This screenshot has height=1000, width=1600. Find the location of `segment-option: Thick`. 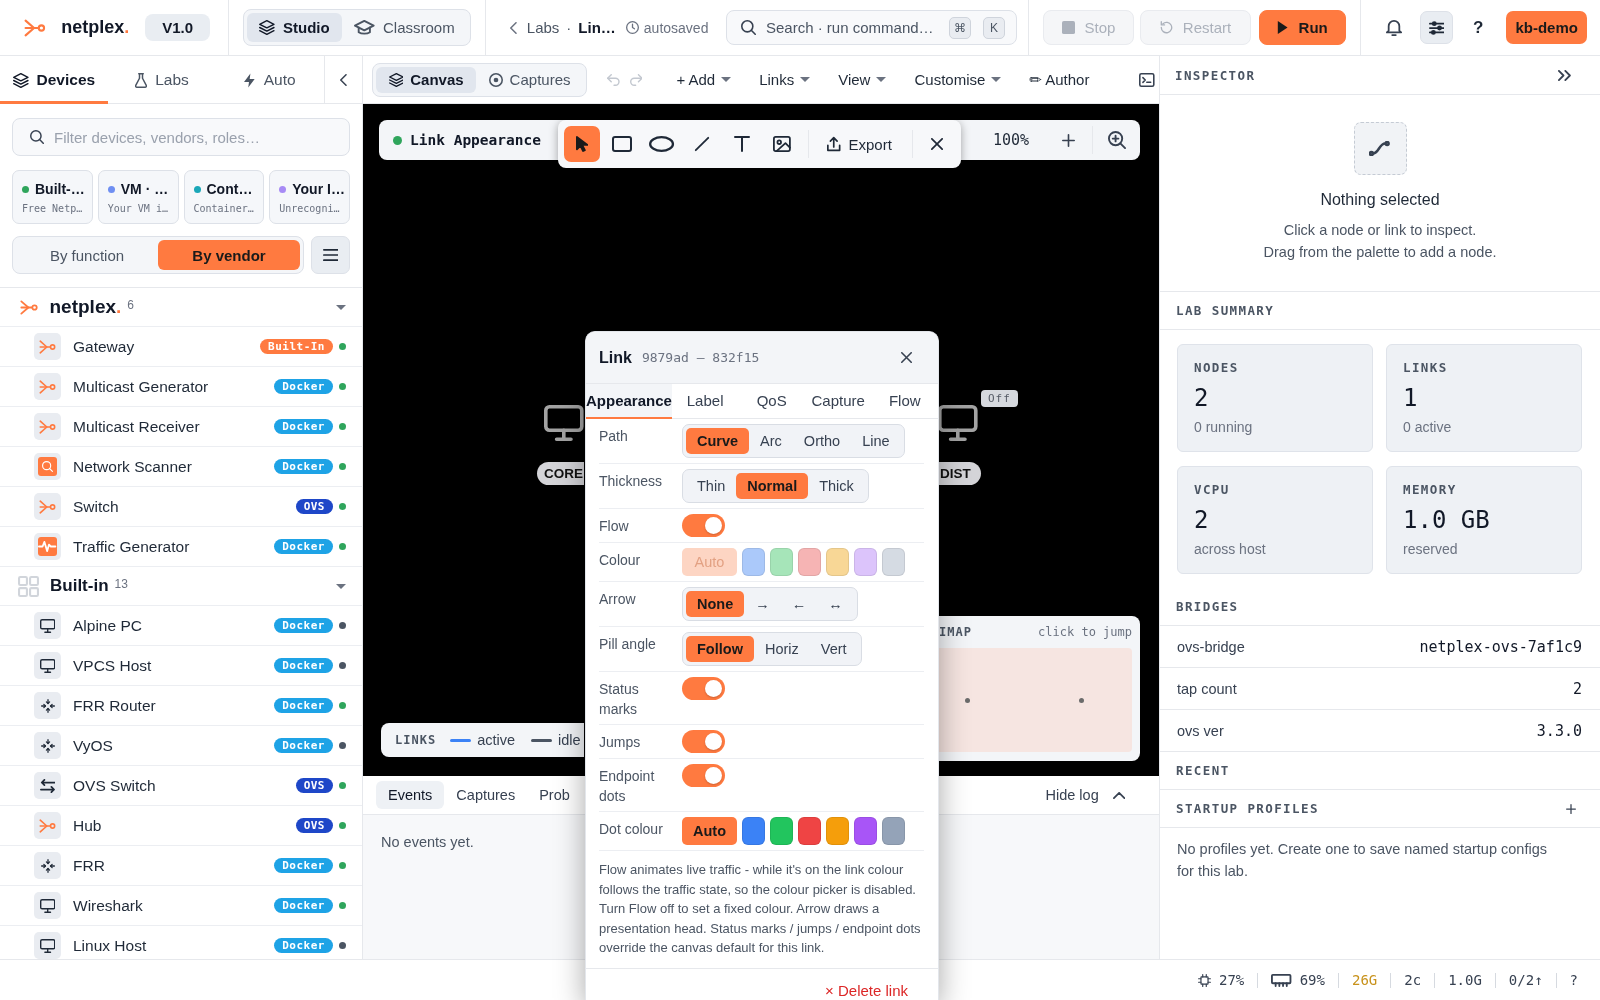

segment-option: Thick is located at coordinates (836, 486).